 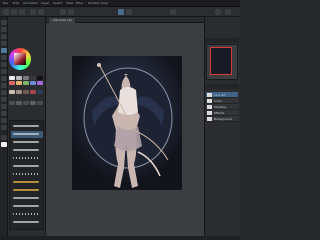 I want to click on hand-icon, so click(x=4, y=29).